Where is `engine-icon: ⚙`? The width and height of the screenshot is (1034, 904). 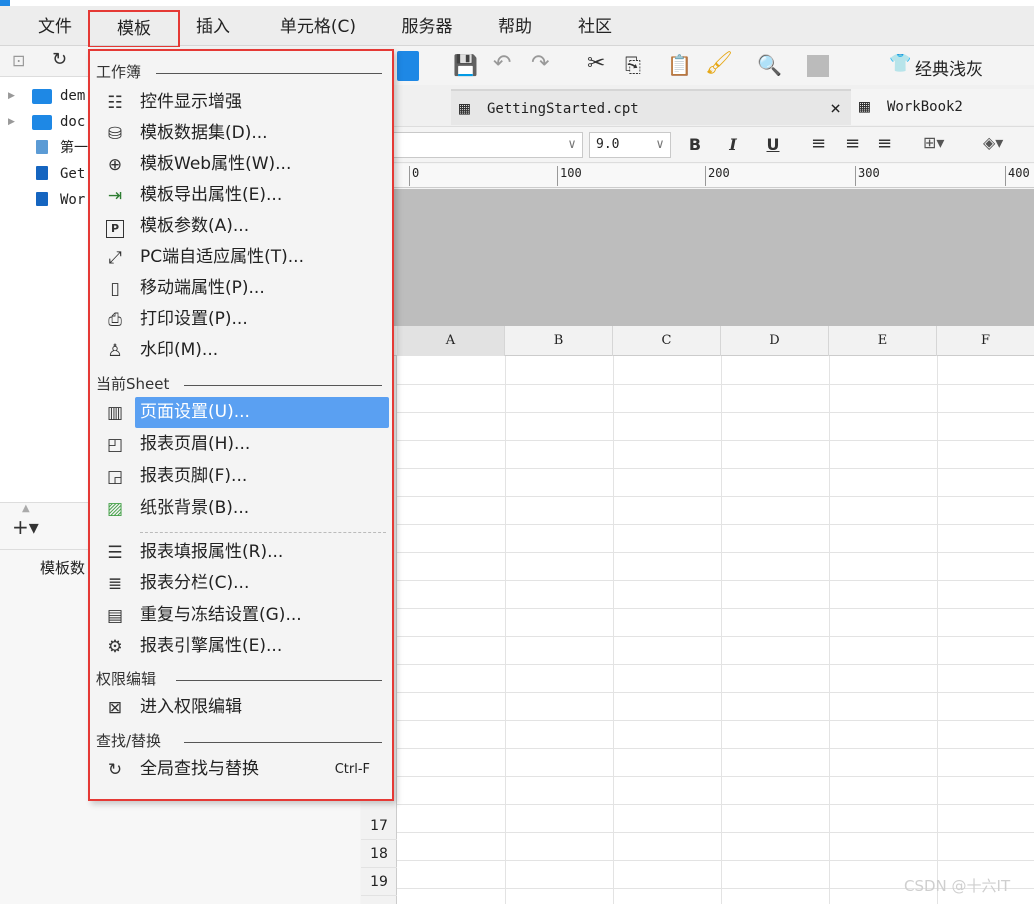 engine-icon: ⚙ is located at coordinates (115, 647).